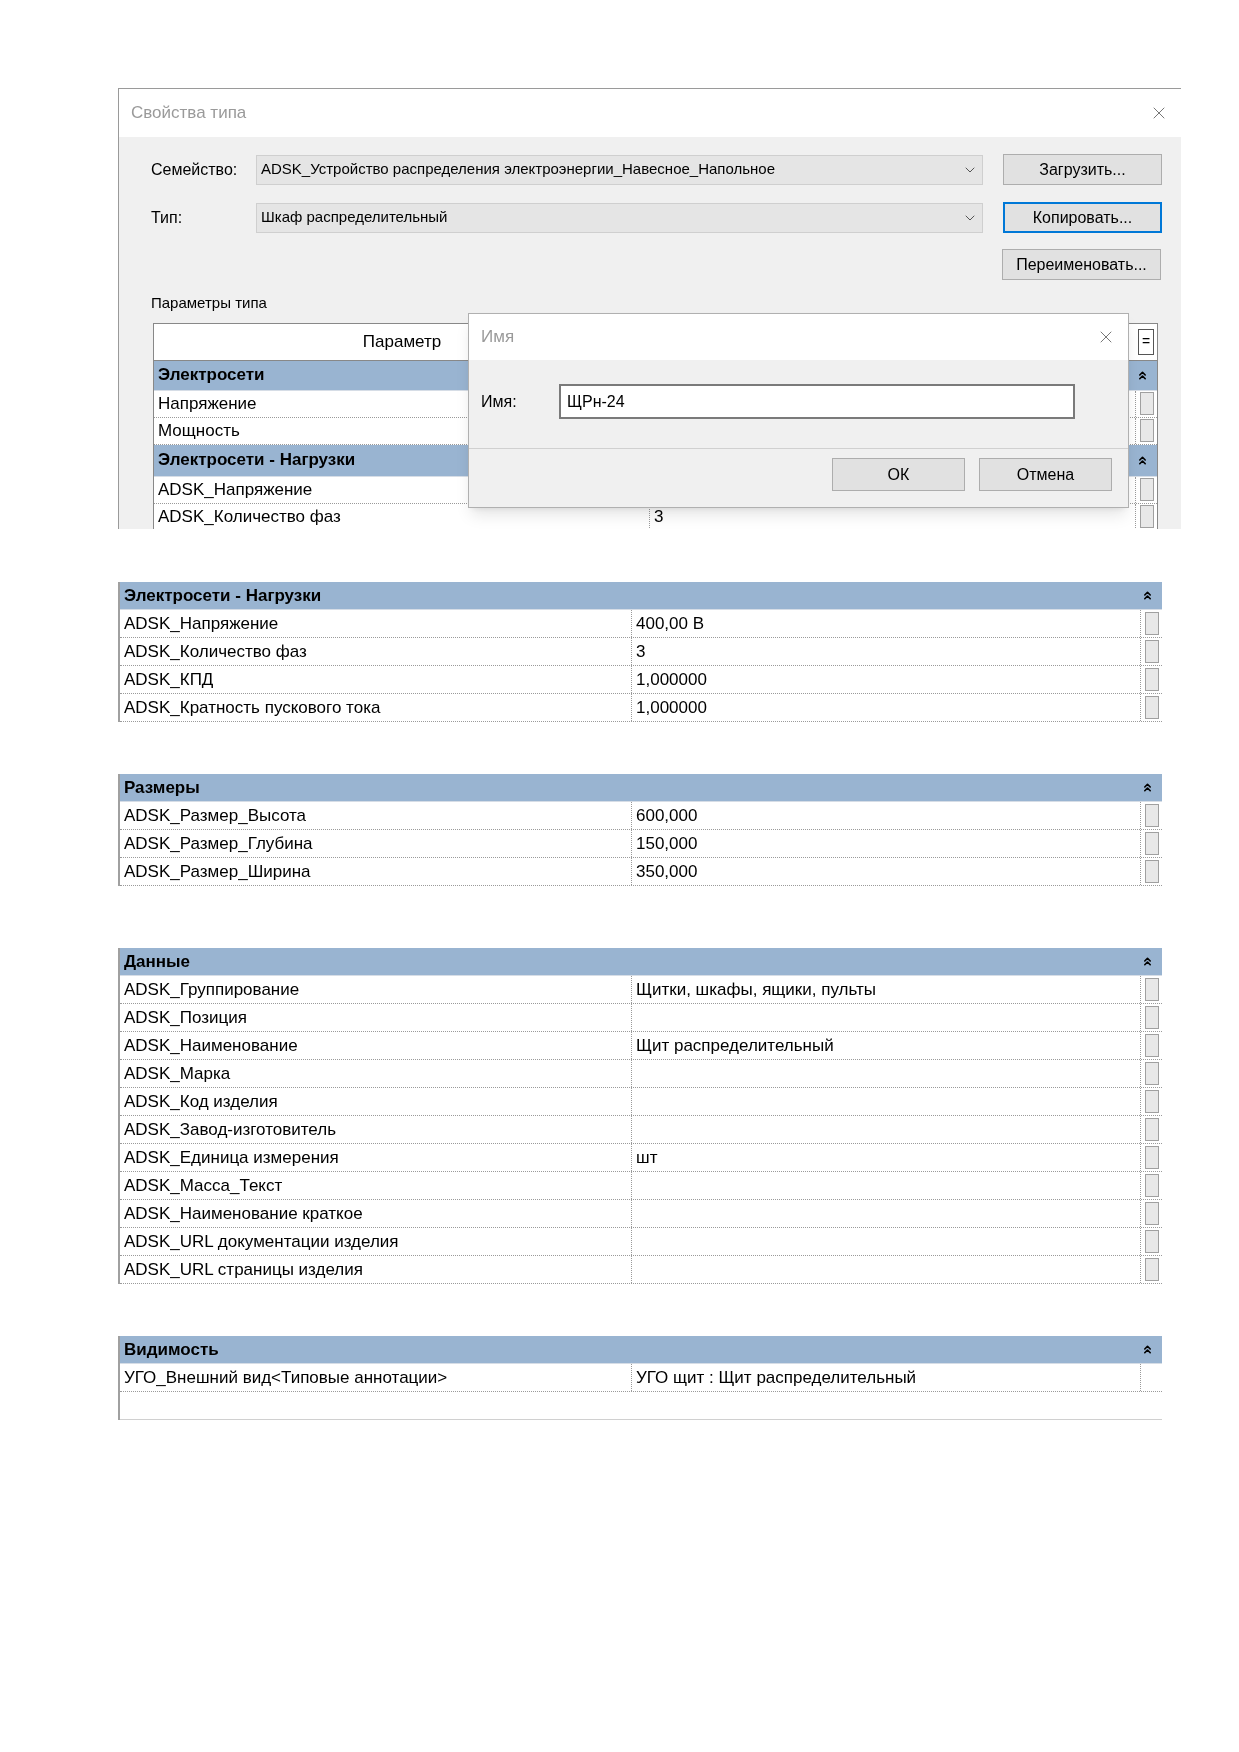  Describe the element at coordinates (667, 843) in the screenshot. I see `value-cell-text: 150,000` at that location.